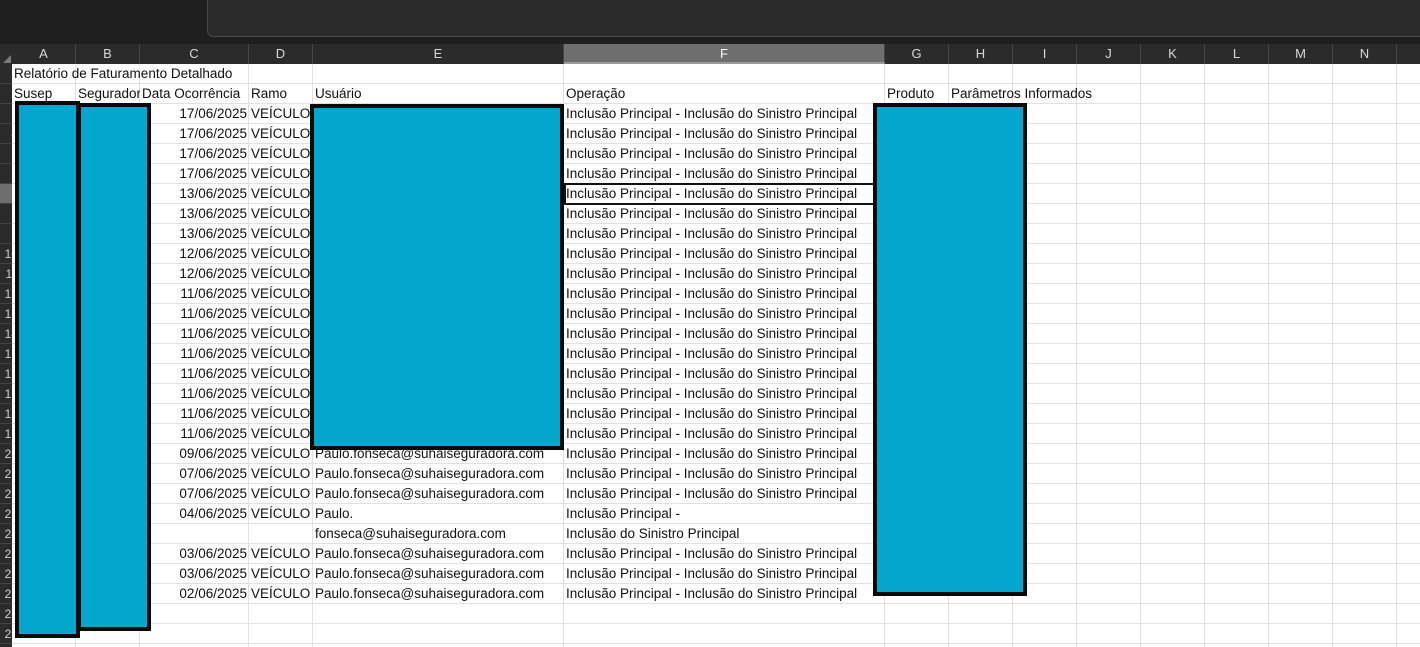 This screenshot has width=1420, height=647. I want to click on column-header-n: N, so click(1365, 54).